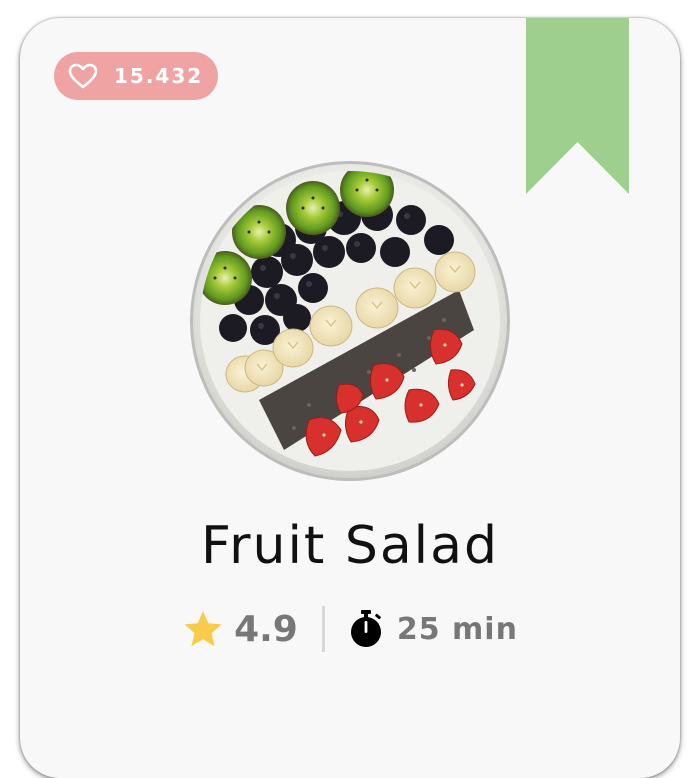 Image resolution: width=694 pixels, height=778 pixels. Describe the element at coordinates (365, 628) in the screenshot. I see `stopwatch-icon` at that location.